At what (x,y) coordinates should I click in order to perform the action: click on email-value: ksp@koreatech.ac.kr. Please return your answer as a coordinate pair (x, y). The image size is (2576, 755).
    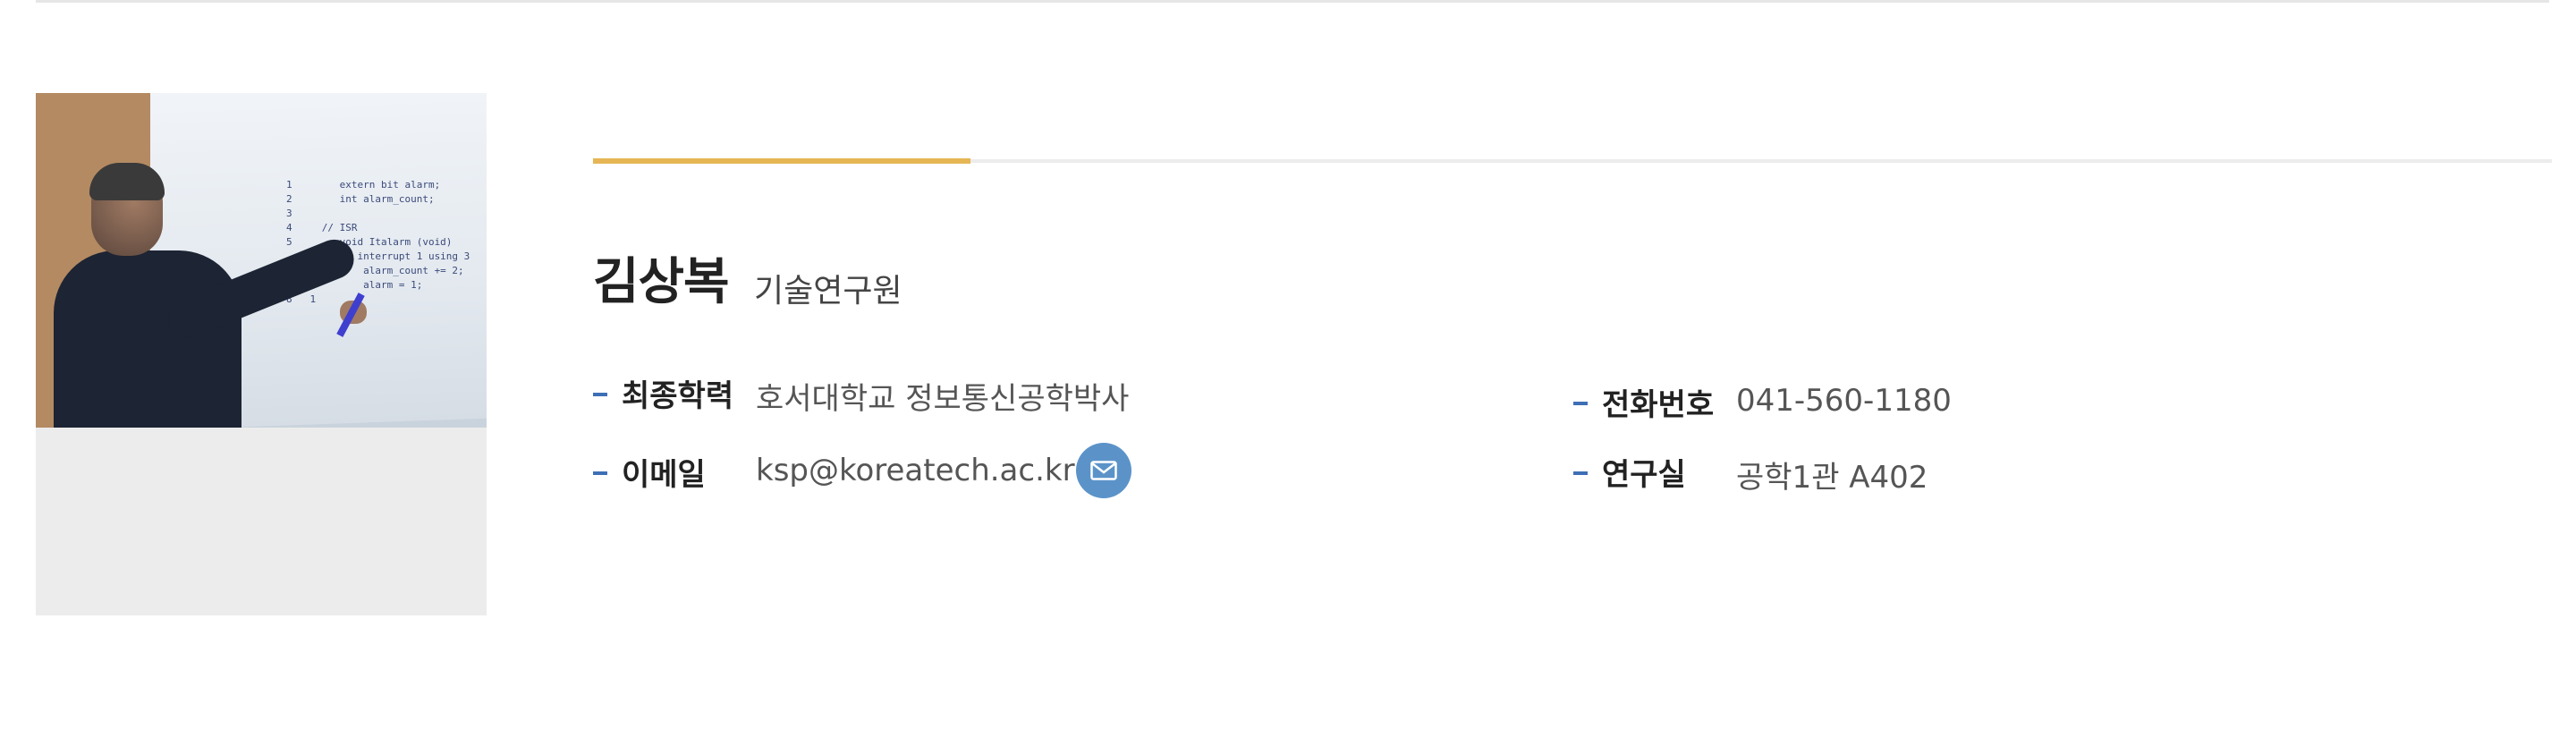
    Looking at the image, I should click on (915, 470).